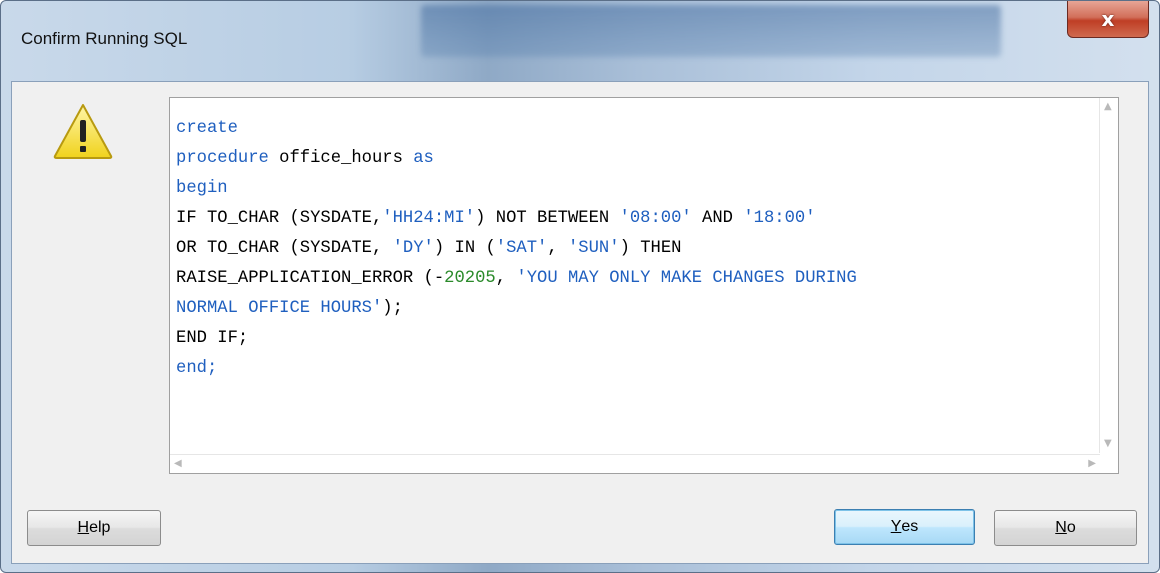  I want to click on title-bar: Confirm Running SQL x, so click(580, 41).